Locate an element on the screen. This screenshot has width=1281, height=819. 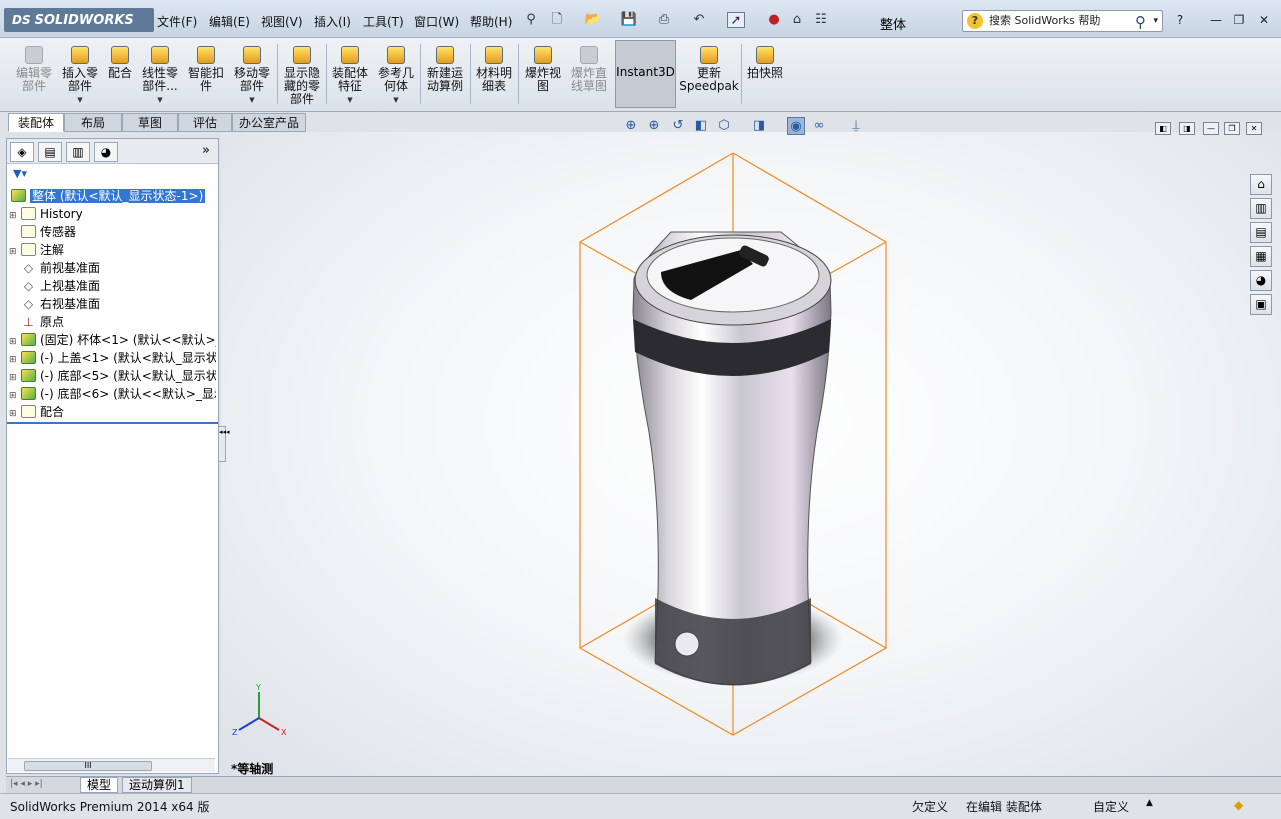
view-palette-icon: ▦ is located at coordinates (1261, 256).